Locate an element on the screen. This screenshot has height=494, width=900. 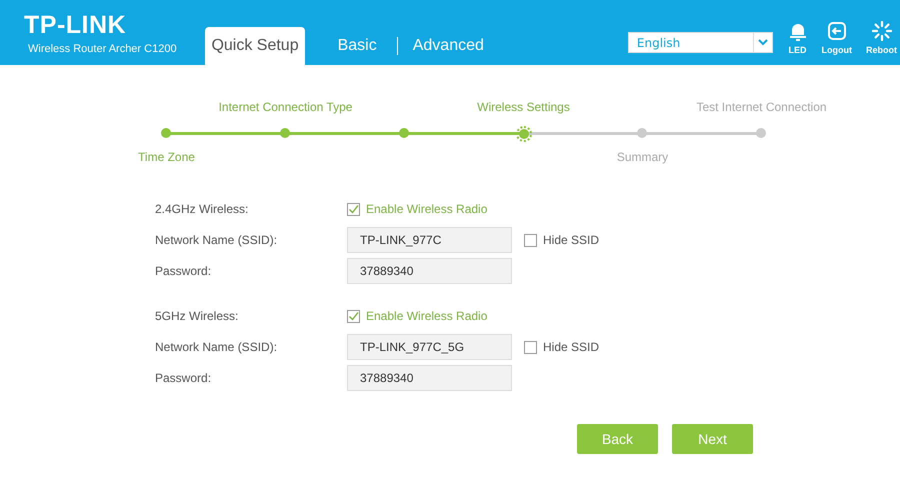
logout-icon is located at coordinates (836, 31).